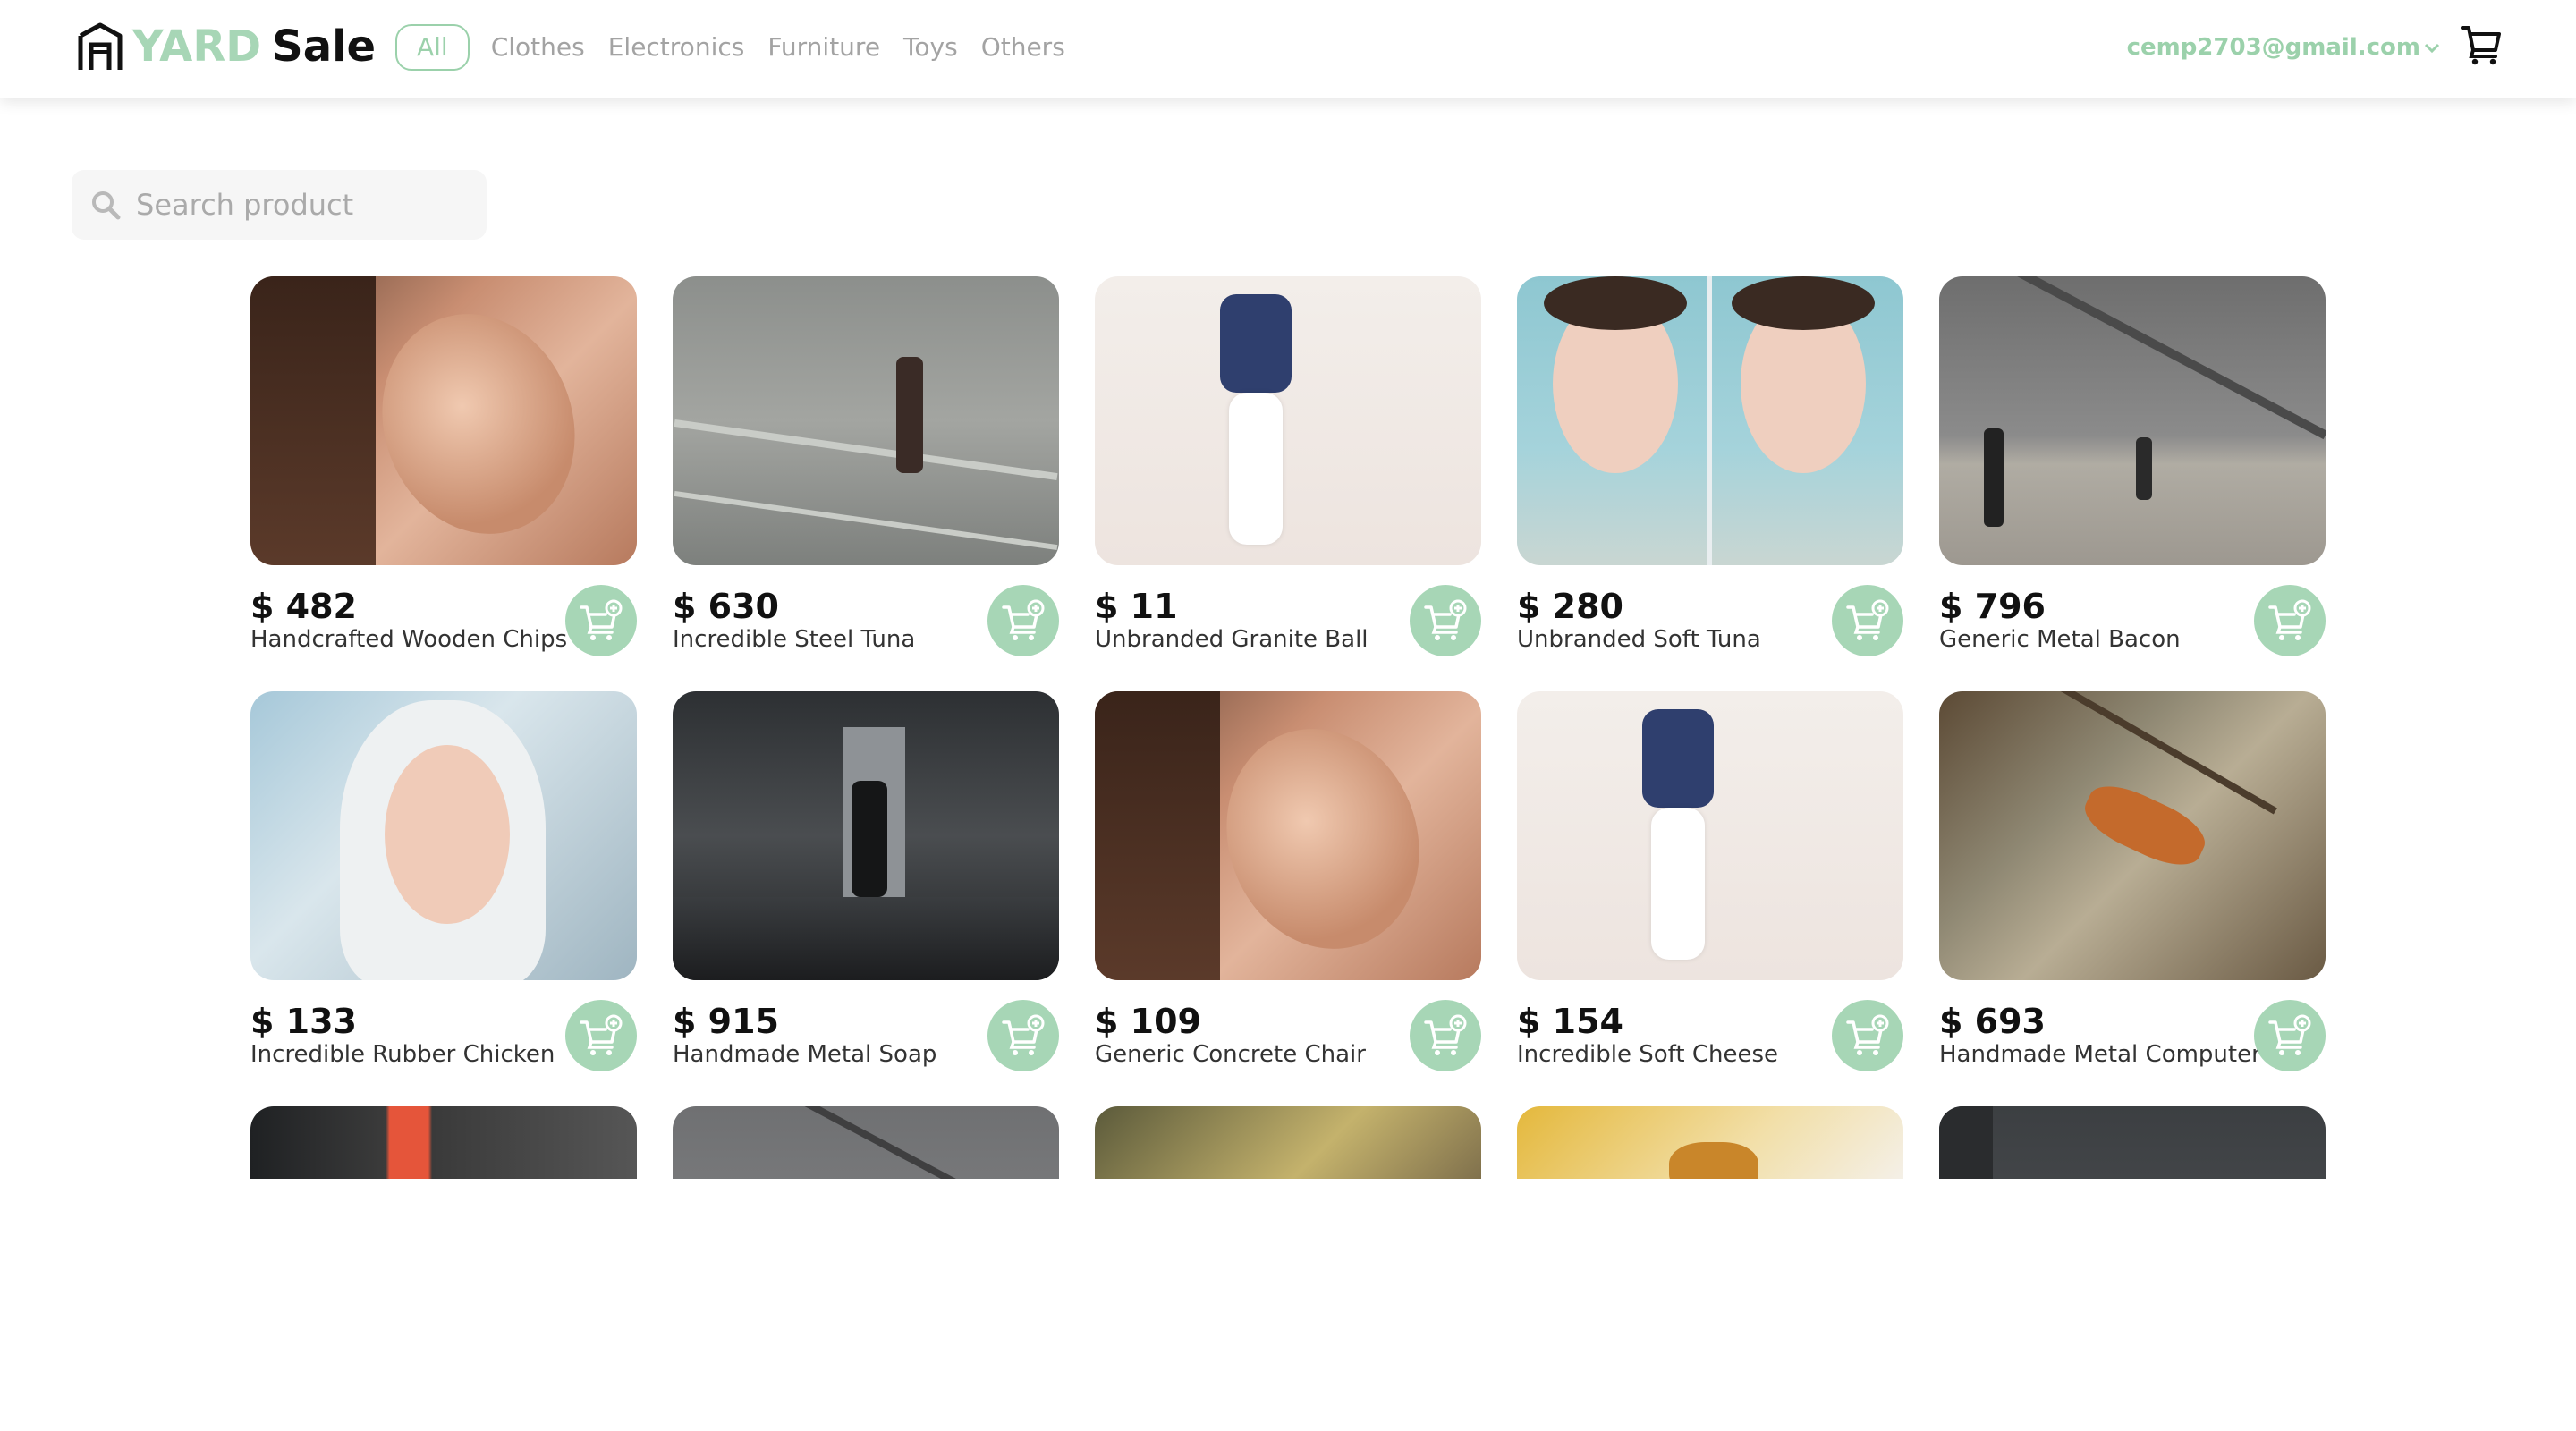 Image resolution: width=2576 pixels, height=1431 pixels. What do you see at coordinates (726, 607) in the screenshot?
I see `product-price: $ 630` at bounding box center [726, 607].